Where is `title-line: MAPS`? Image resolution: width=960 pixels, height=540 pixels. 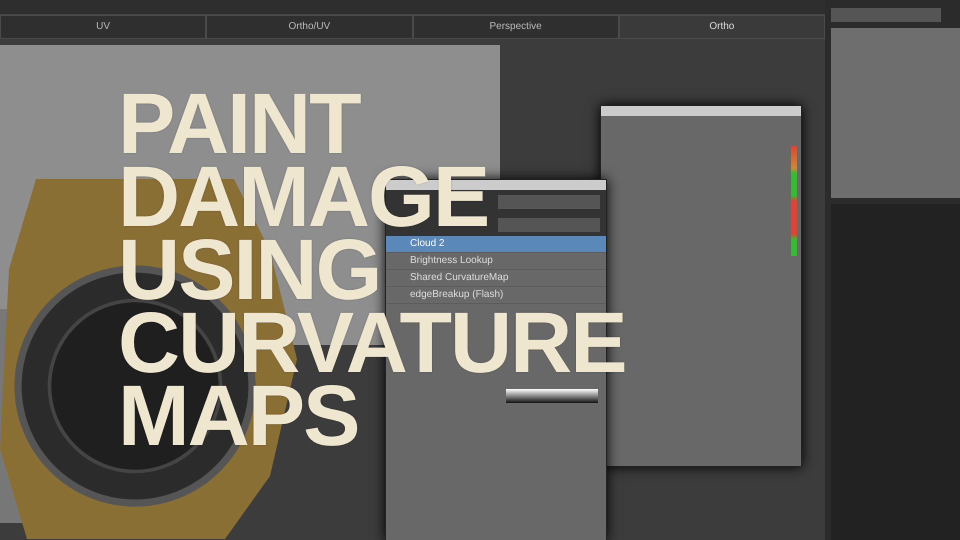
title-line: MAPS is located at coordinates (238, 416).